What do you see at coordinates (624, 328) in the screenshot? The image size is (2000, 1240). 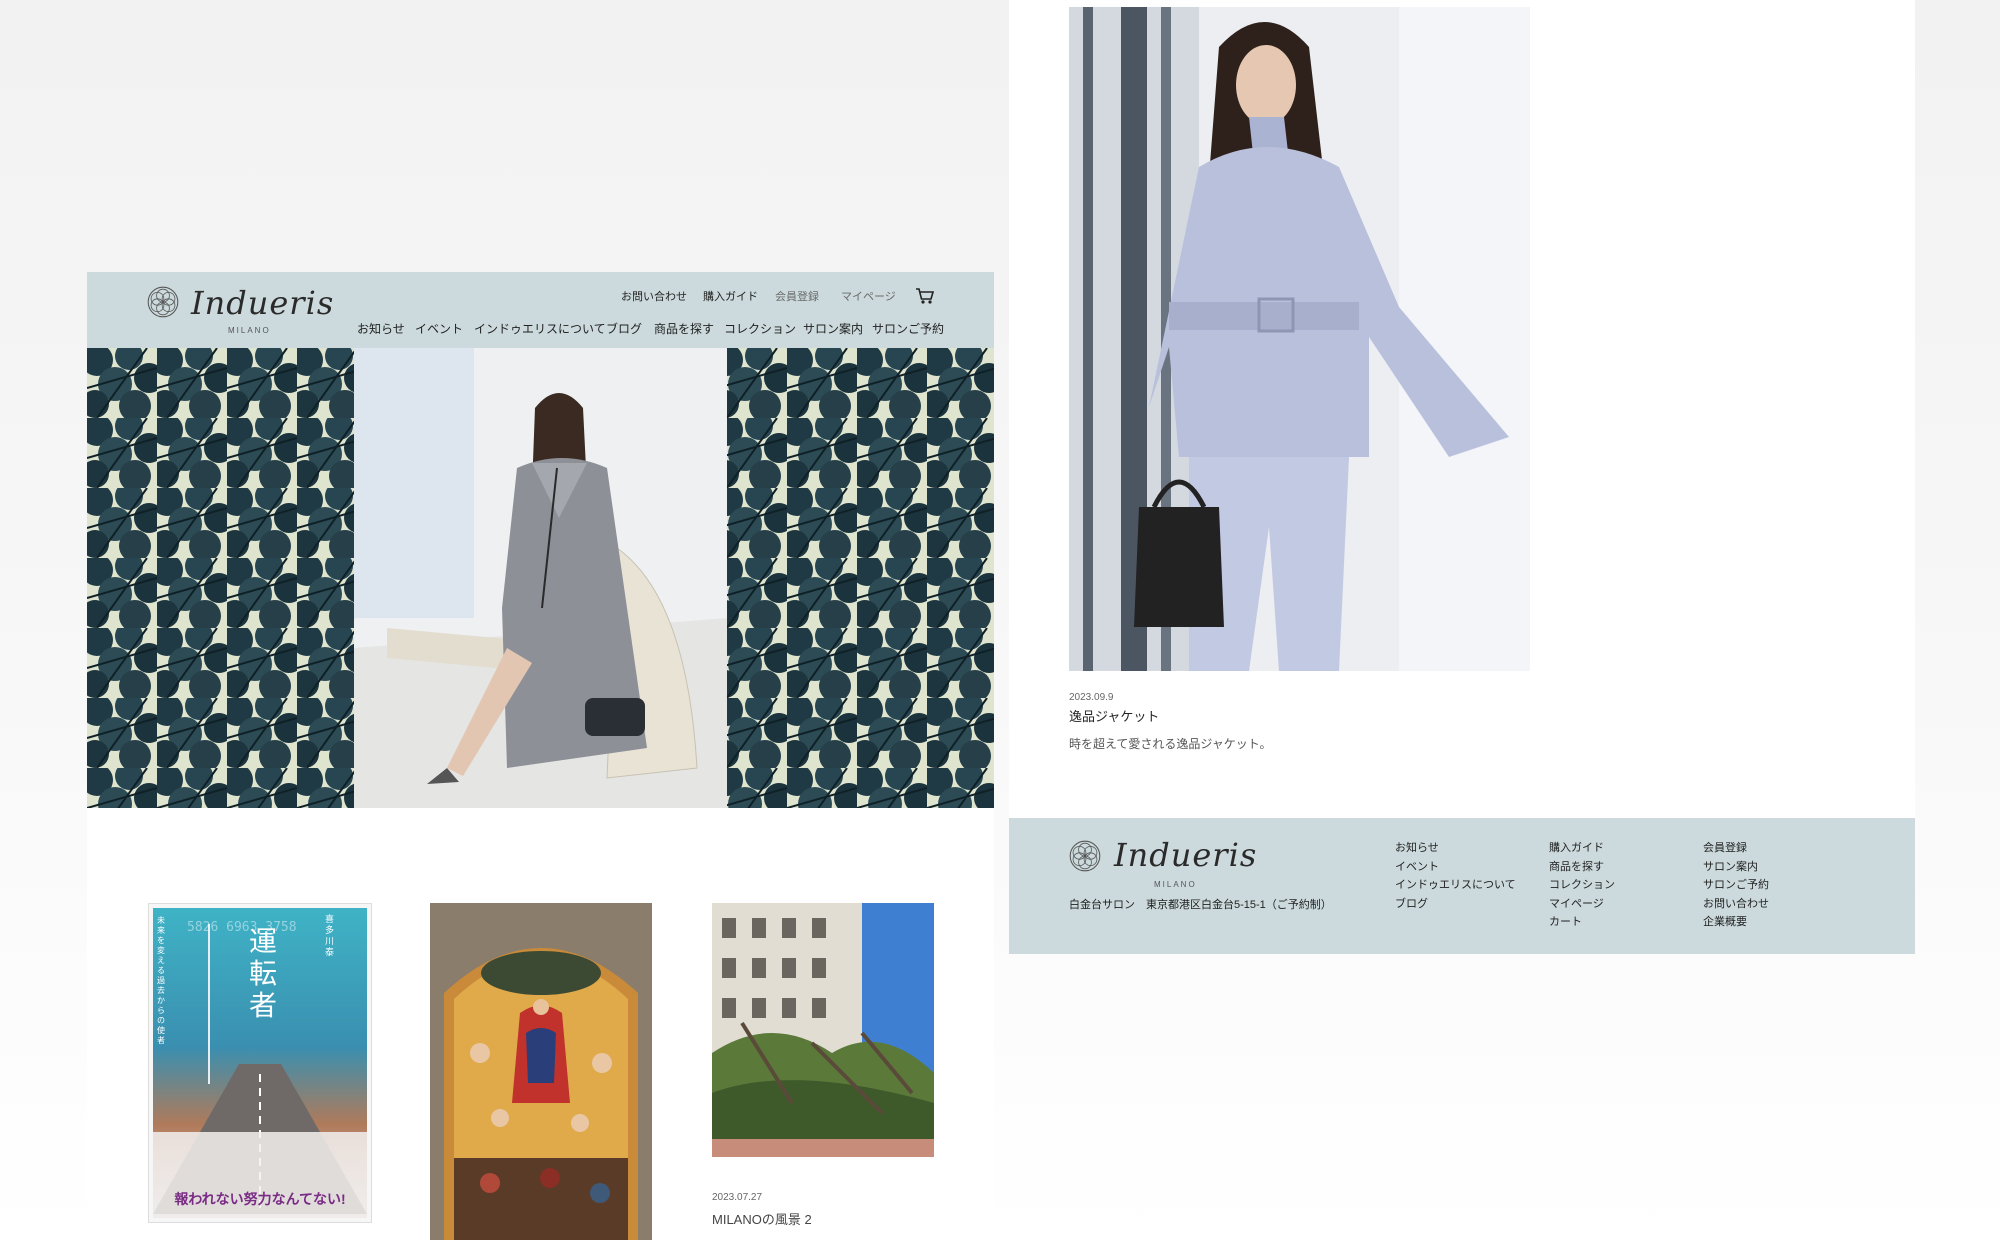 I see `nav-blog: ブログ` at bounding box center [624, 328].